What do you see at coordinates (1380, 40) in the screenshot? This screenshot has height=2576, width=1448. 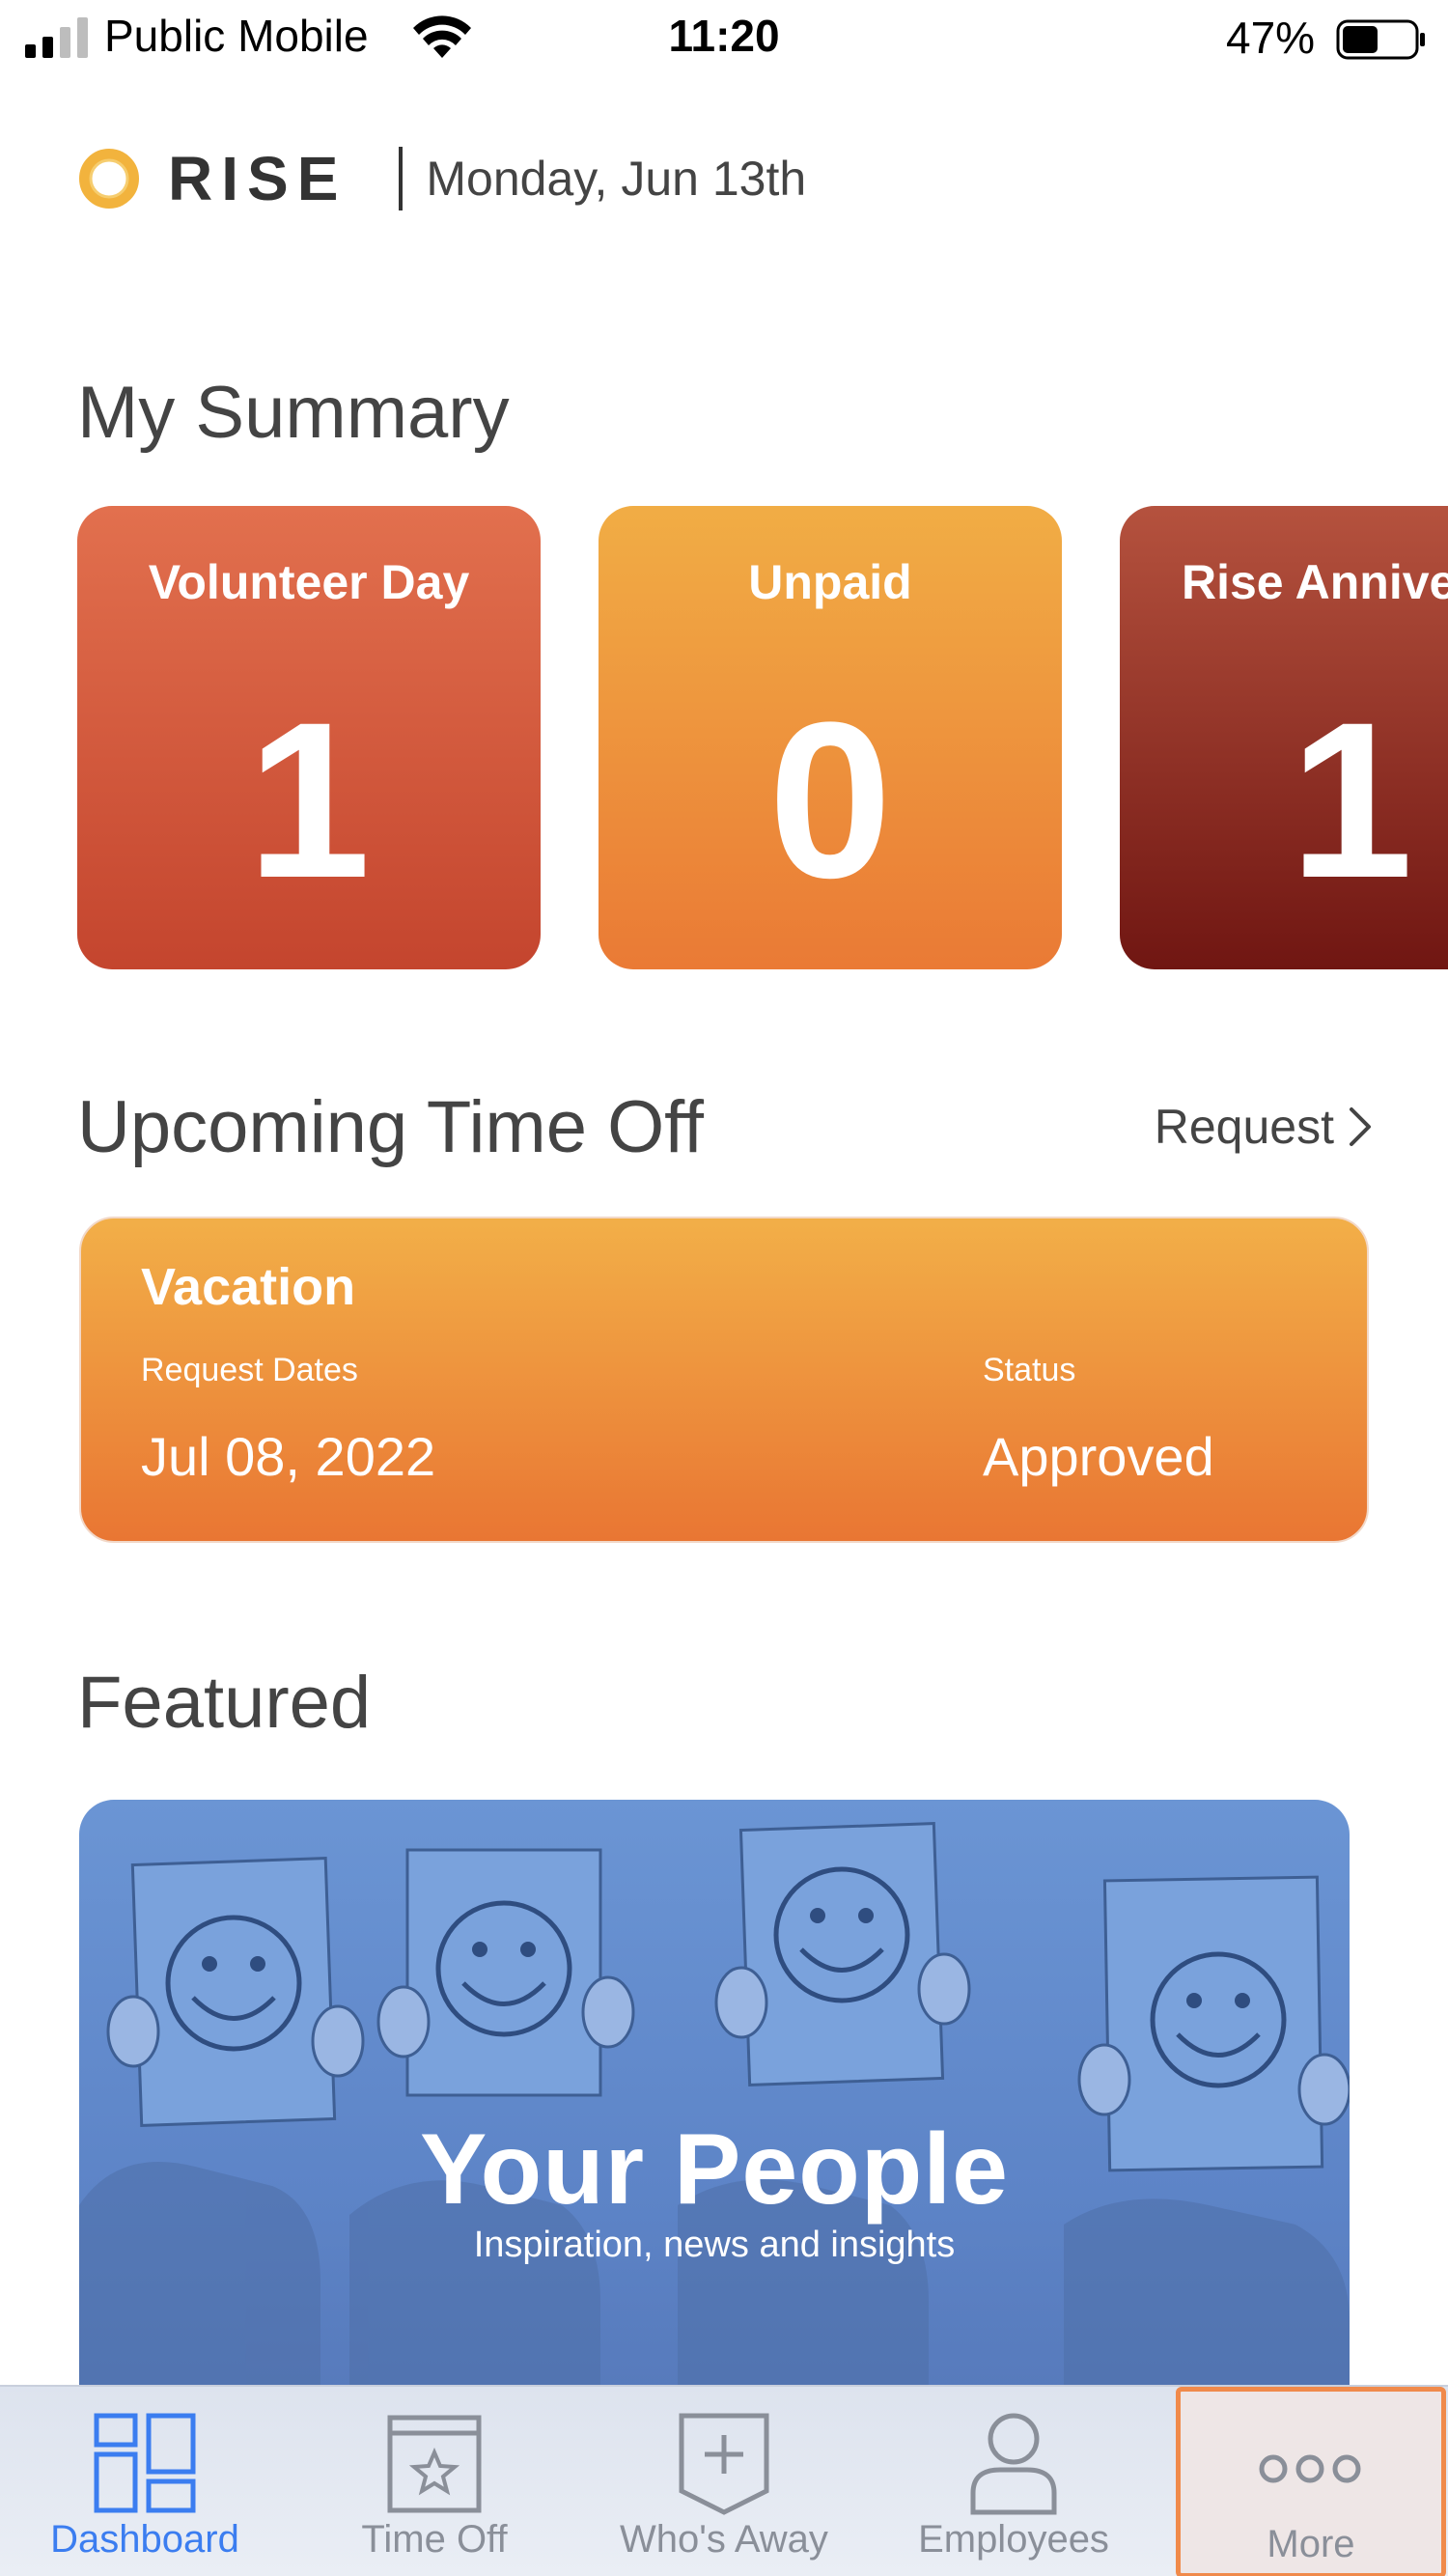 I see `battery-icon` at bounding box center [1380, 40].